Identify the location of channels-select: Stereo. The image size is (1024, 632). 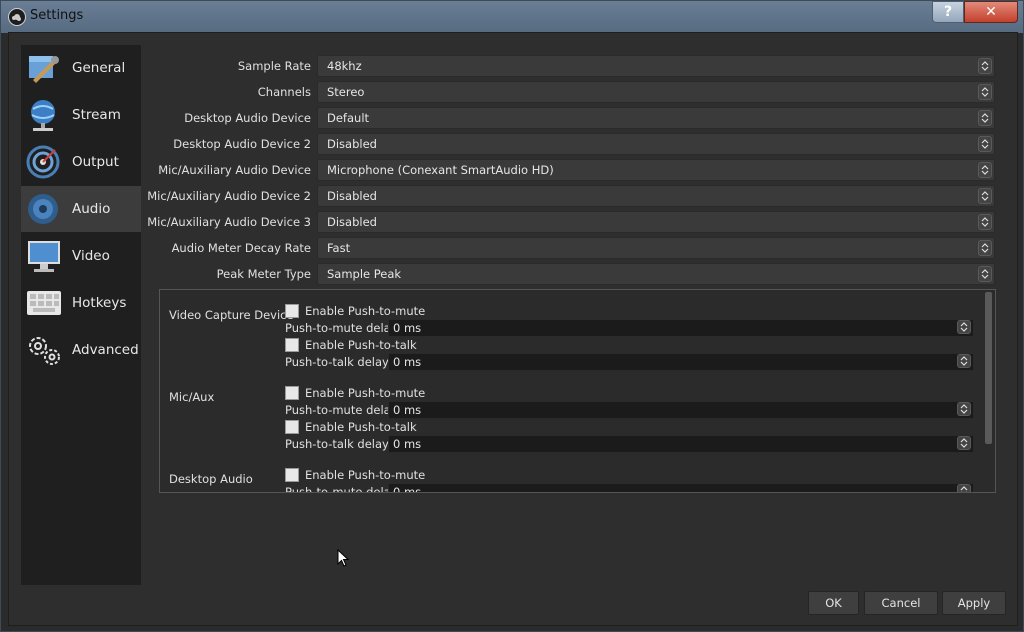
(656, 92).